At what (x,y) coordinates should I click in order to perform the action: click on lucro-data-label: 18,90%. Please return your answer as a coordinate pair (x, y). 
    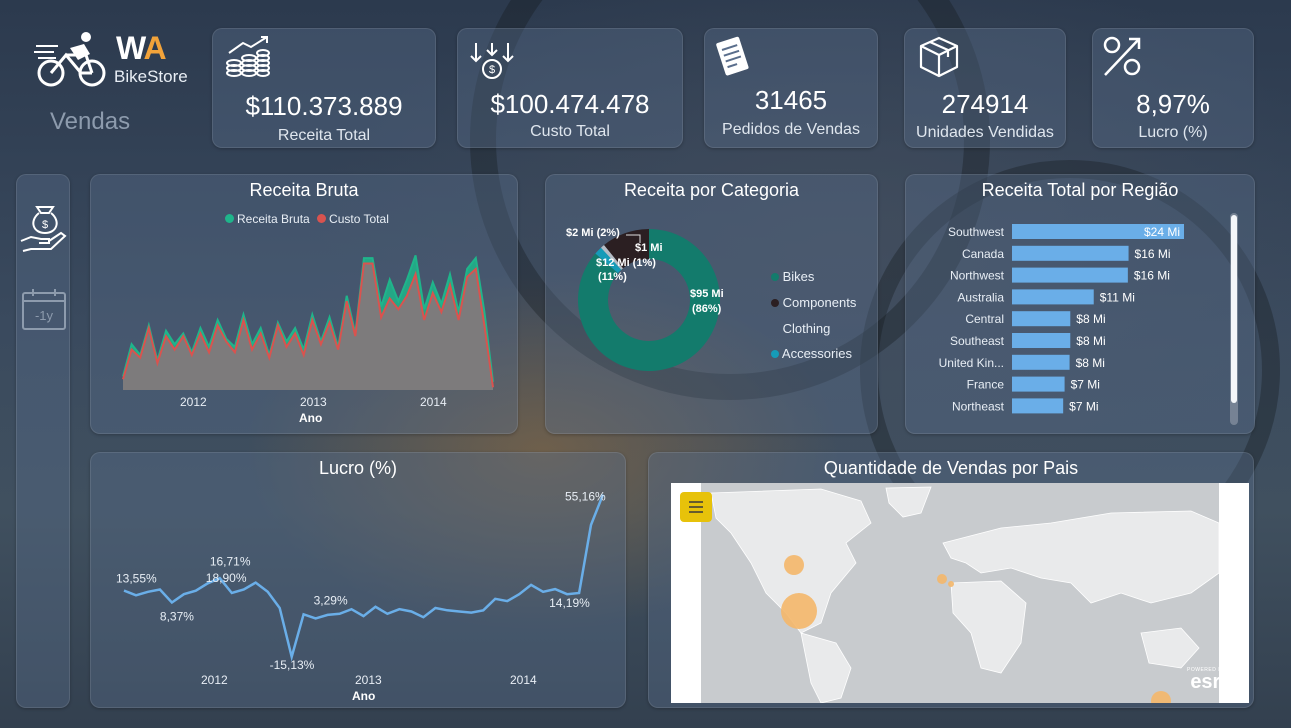
    Looking at the image, I should click on (226, 578).